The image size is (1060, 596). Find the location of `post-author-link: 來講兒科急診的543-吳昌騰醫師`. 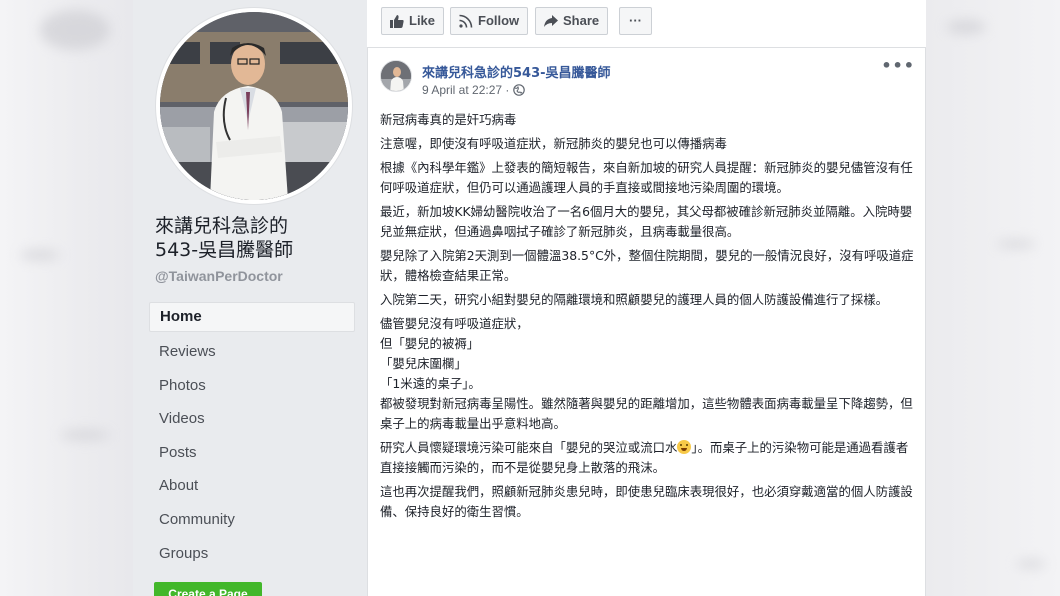

post-author-link: 來講兒科急診的543-吳昌騰醫師 is located at coordinates (516, 71).